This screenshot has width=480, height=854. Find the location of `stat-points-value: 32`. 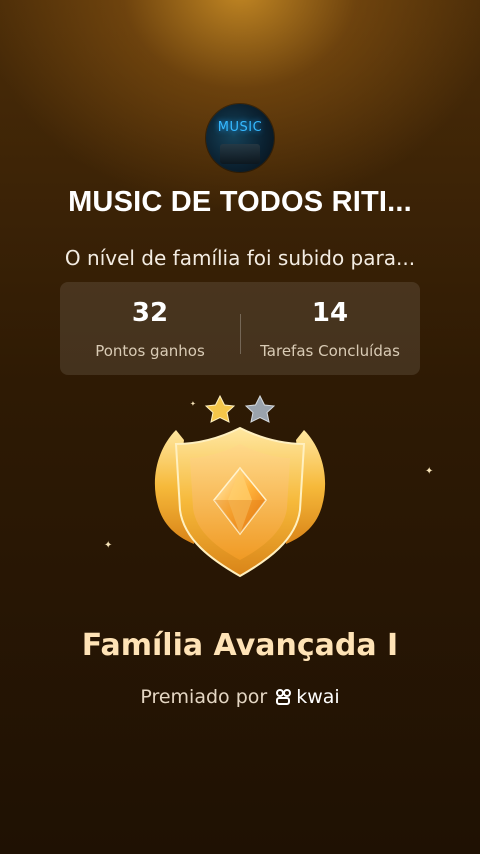

stat-points-value: 32 is located at coordinates (150, 313).